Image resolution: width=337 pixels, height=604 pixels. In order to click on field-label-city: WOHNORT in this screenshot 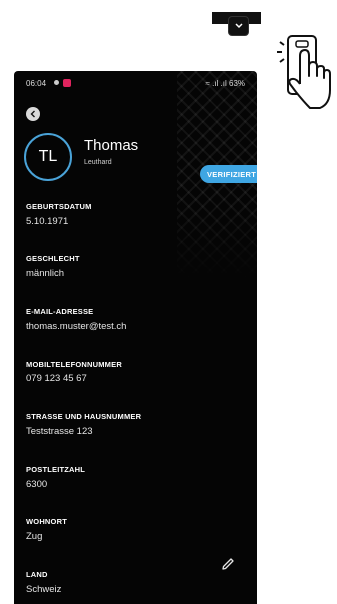, I will do `click(46, 521)`.